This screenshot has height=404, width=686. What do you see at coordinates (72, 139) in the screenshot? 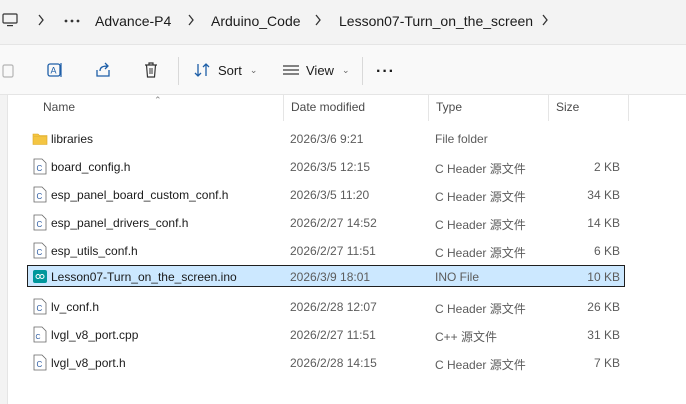
I see `file-name: libraries` at bounding box center [72, 139].